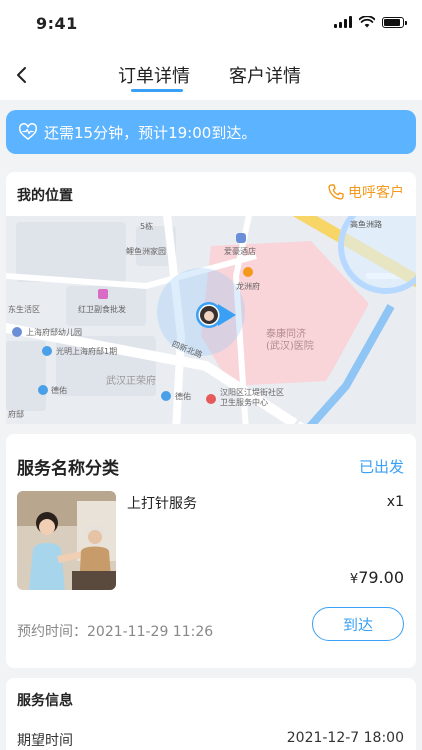 This screenshot has height=750, width=422. I want to click on chevron-left-icon, so click(21, 75).